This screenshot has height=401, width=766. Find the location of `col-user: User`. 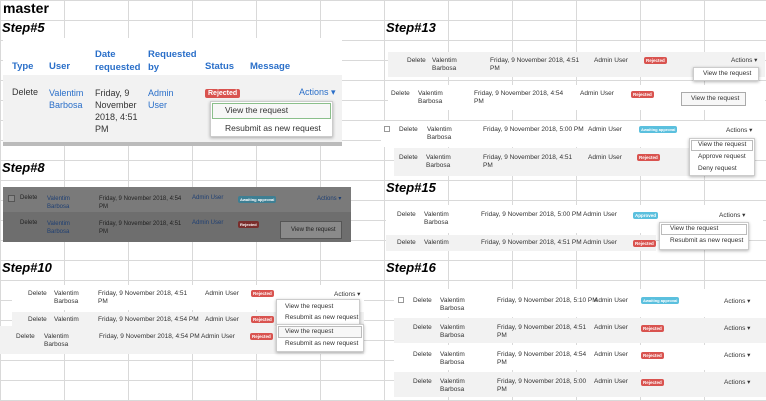

col-user: User is located at coordinates (59, 66).